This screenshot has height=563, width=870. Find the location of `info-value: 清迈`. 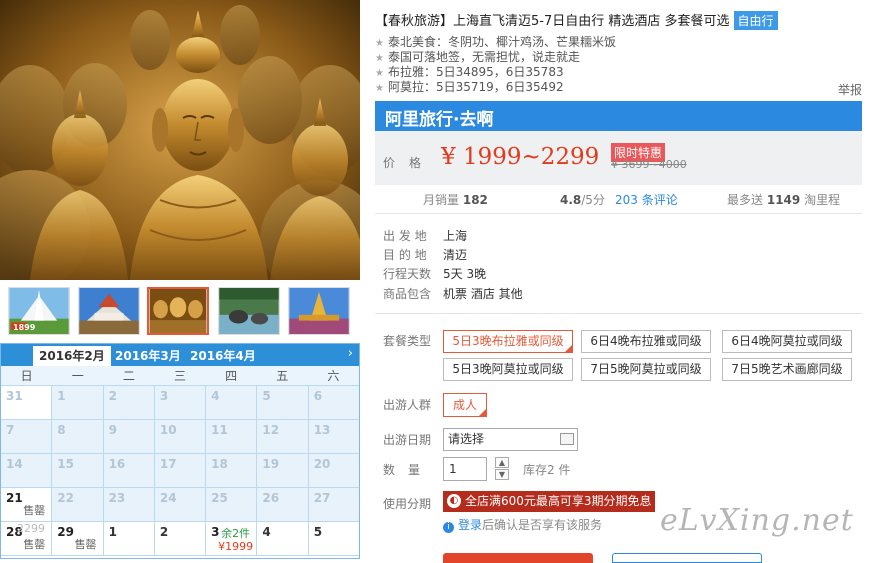

info-value: 清迈 is located at coordinates (455, 255).